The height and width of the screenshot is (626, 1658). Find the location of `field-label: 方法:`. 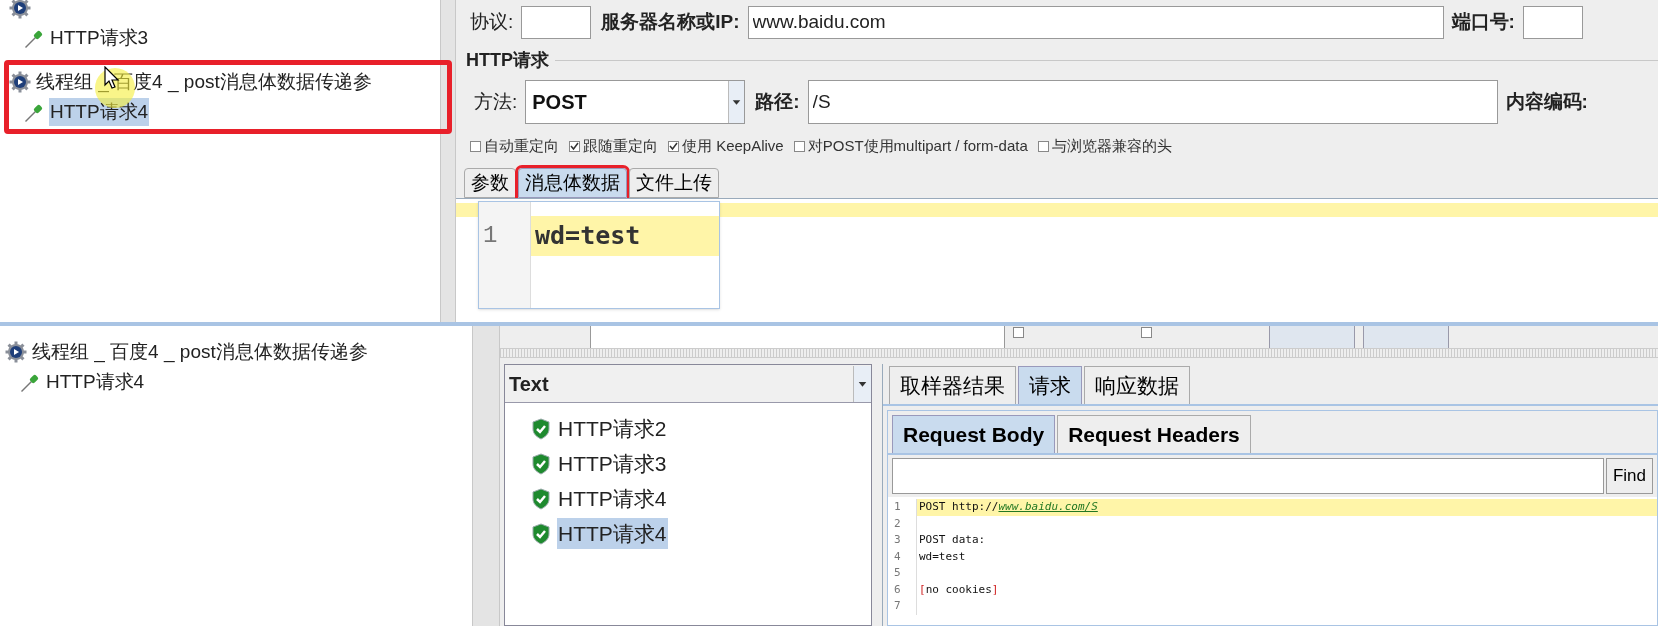

field-label: 方法: is located at coordinates (496, 101).